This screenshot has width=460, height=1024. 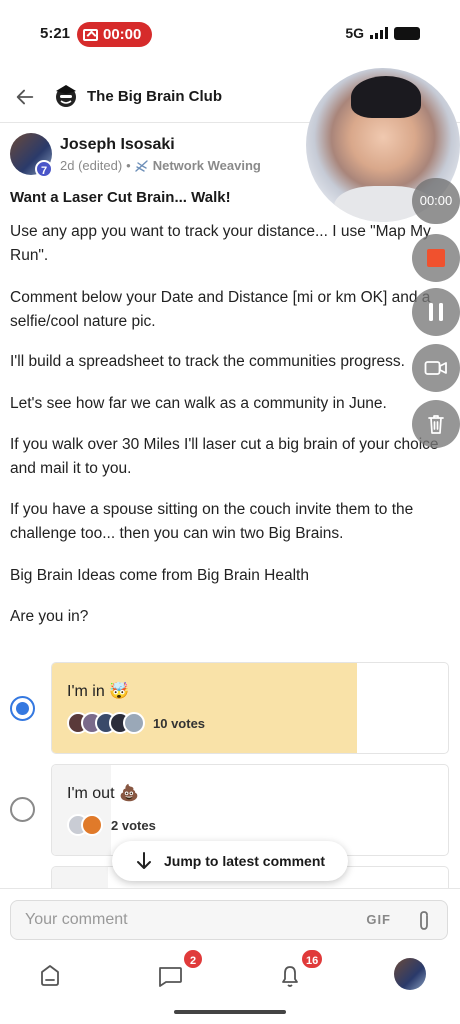 I want to click on status-bar: 5:21 00:00 5G, so click(x=230, y=34).